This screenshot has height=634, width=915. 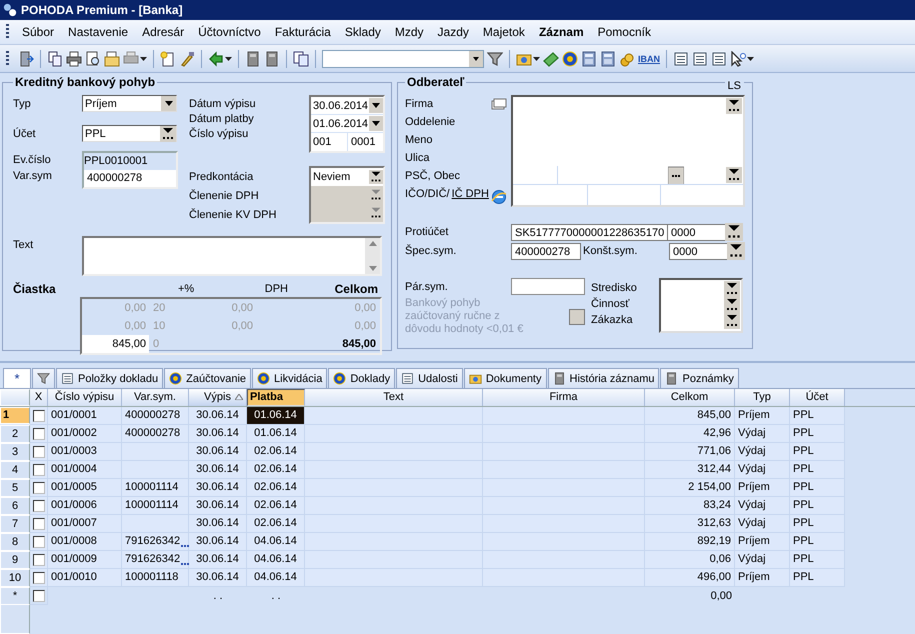 I want to click on brush-icon, so click(x=187, y=58).